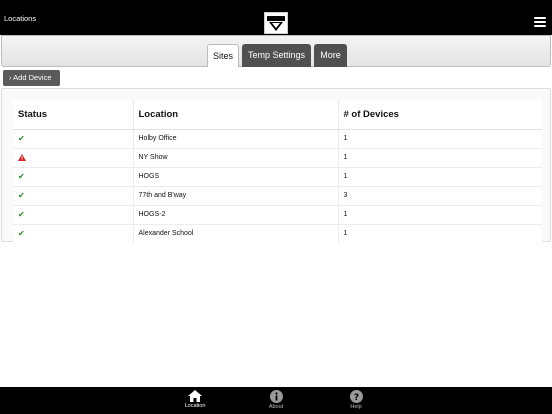 Image resolution: width=552 pixels, height=414 pixels. Describe the element at coordinates (330, 55) in the screenshot. I see `tab-more: More` at that location.